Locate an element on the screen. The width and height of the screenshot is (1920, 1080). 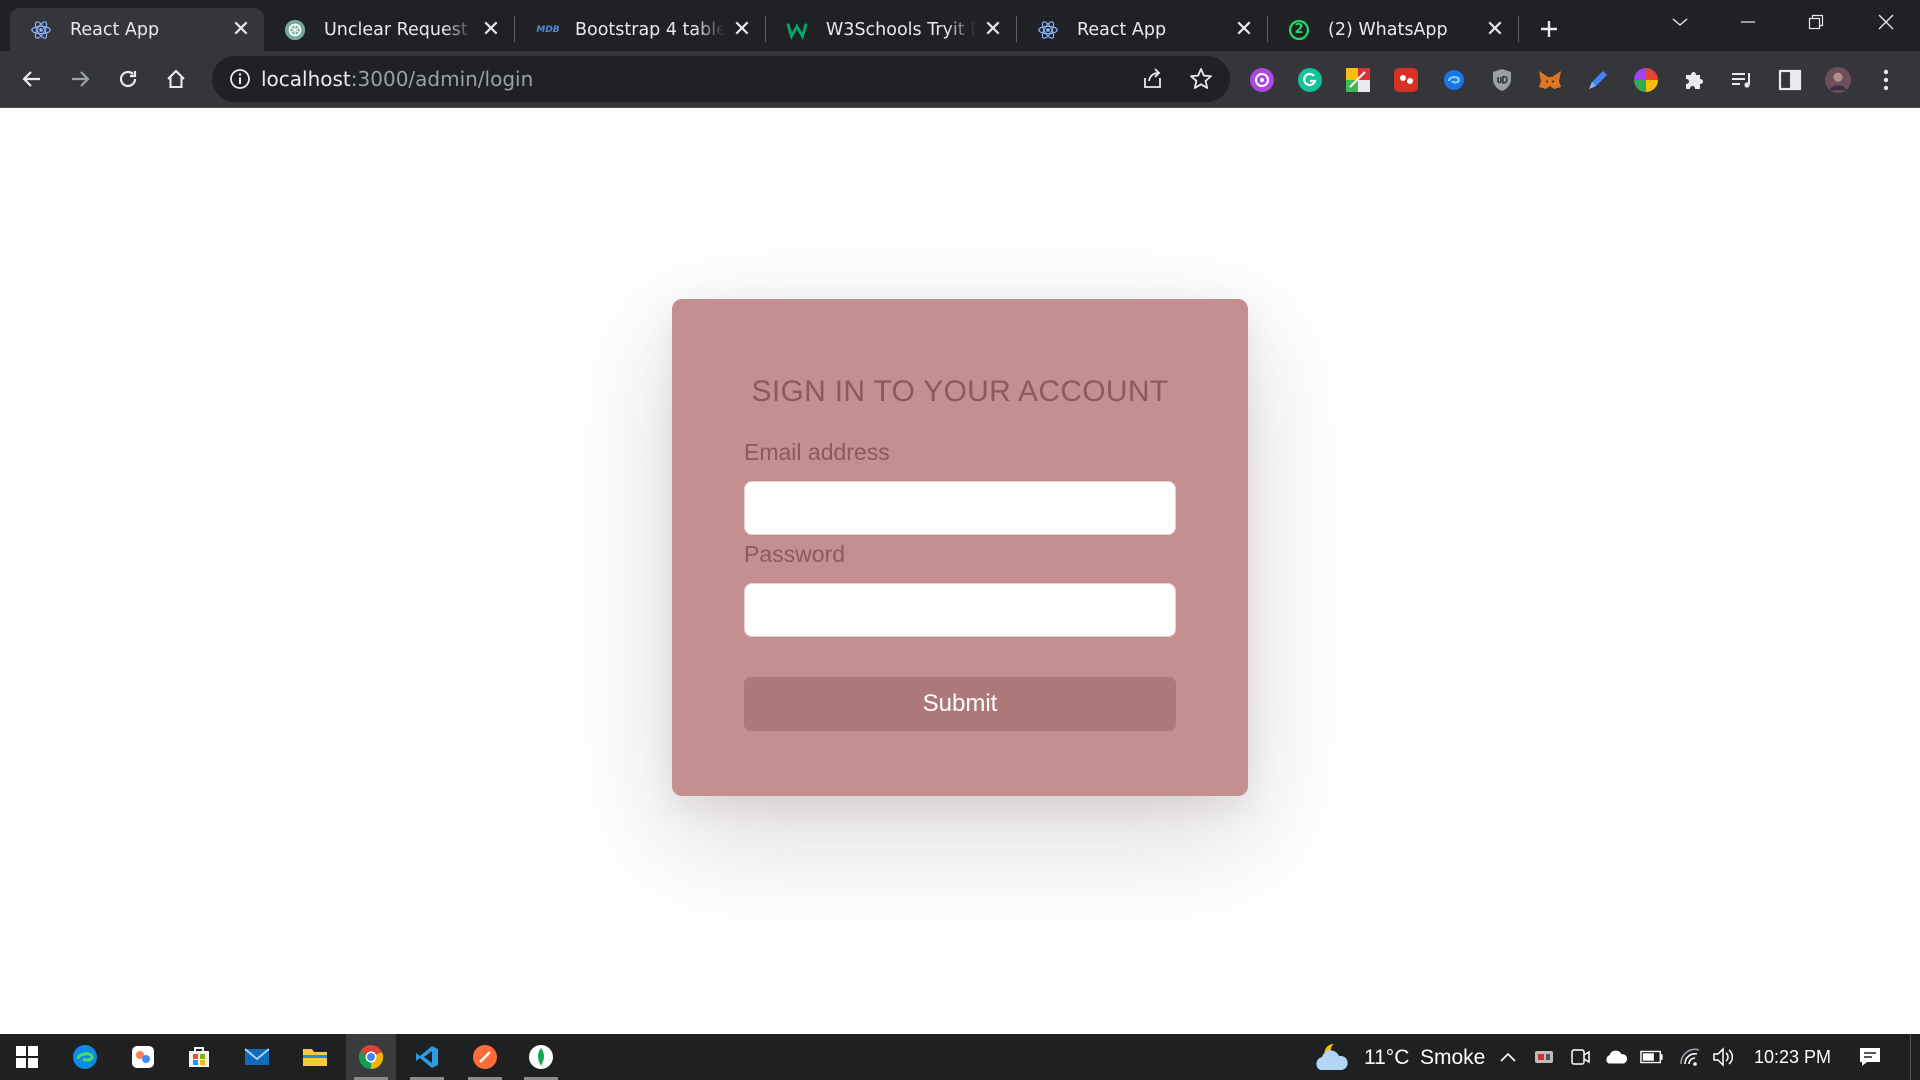
address-bar: localhost:3000/admin/login is located at coordinates (721, 79).